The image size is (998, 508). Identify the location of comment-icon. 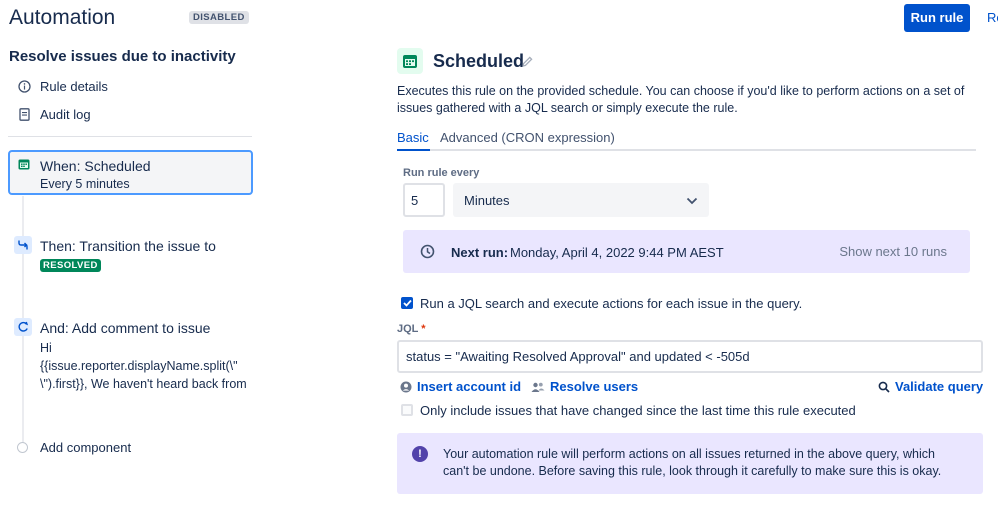
(23, 327).